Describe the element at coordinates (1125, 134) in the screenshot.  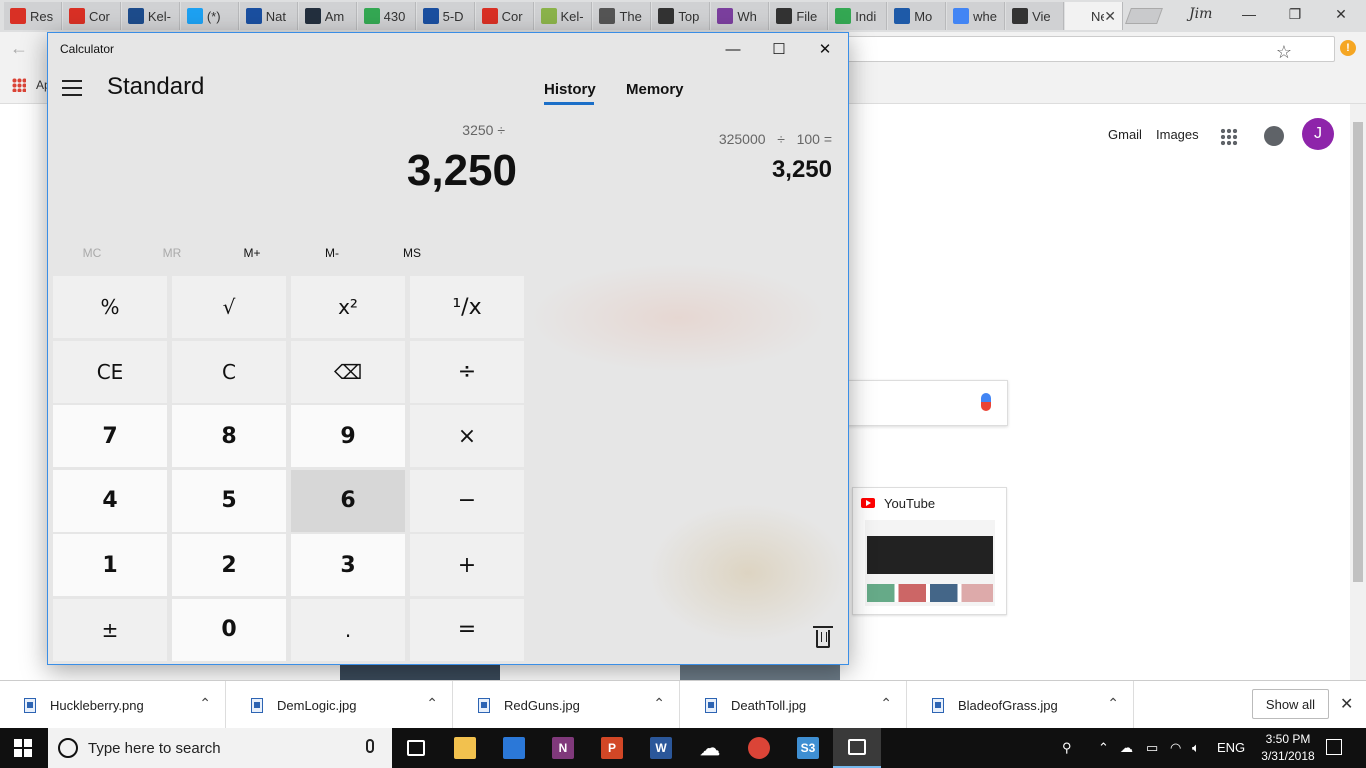
I see `gmail-link: Gmail` at that location.